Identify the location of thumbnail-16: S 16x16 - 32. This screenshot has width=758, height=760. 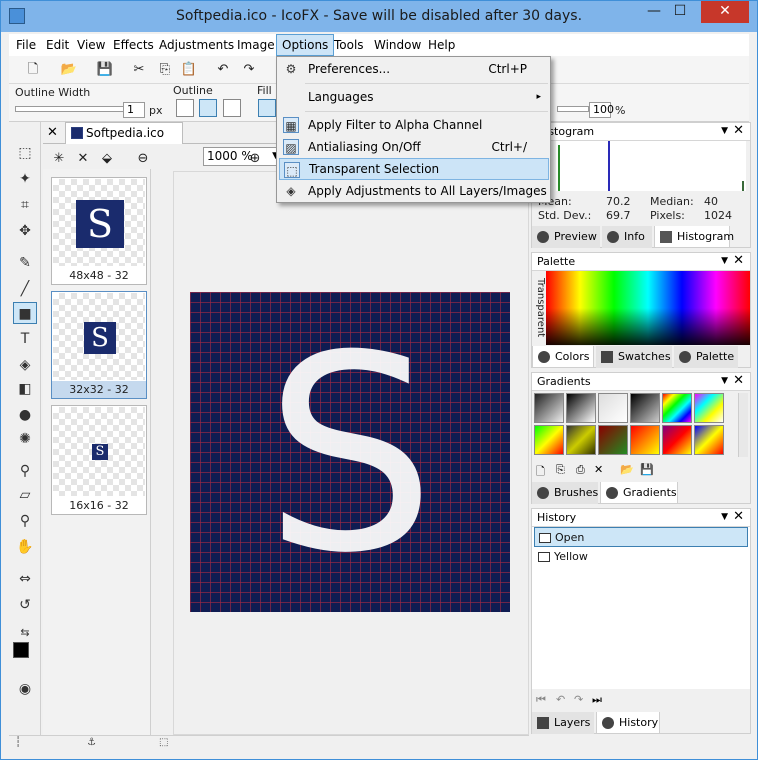
(99, 460).